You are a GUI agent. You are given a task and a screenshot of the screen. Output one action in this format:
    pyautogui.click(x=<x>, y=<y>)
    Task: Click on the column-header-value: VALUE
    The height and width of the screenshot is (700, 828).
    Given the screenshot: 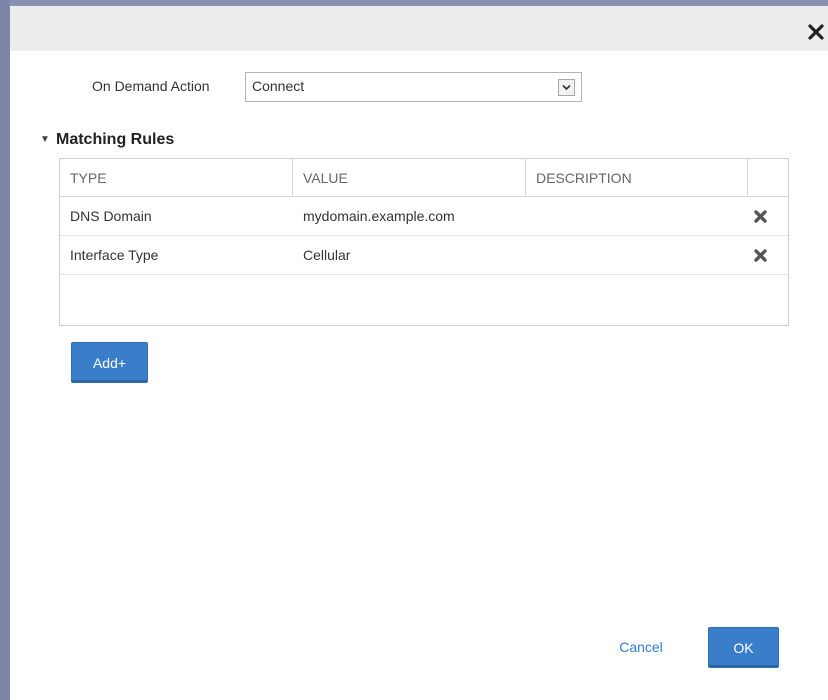 What is the action you would take?
    pyautogui.click(x=409, y=178)
    